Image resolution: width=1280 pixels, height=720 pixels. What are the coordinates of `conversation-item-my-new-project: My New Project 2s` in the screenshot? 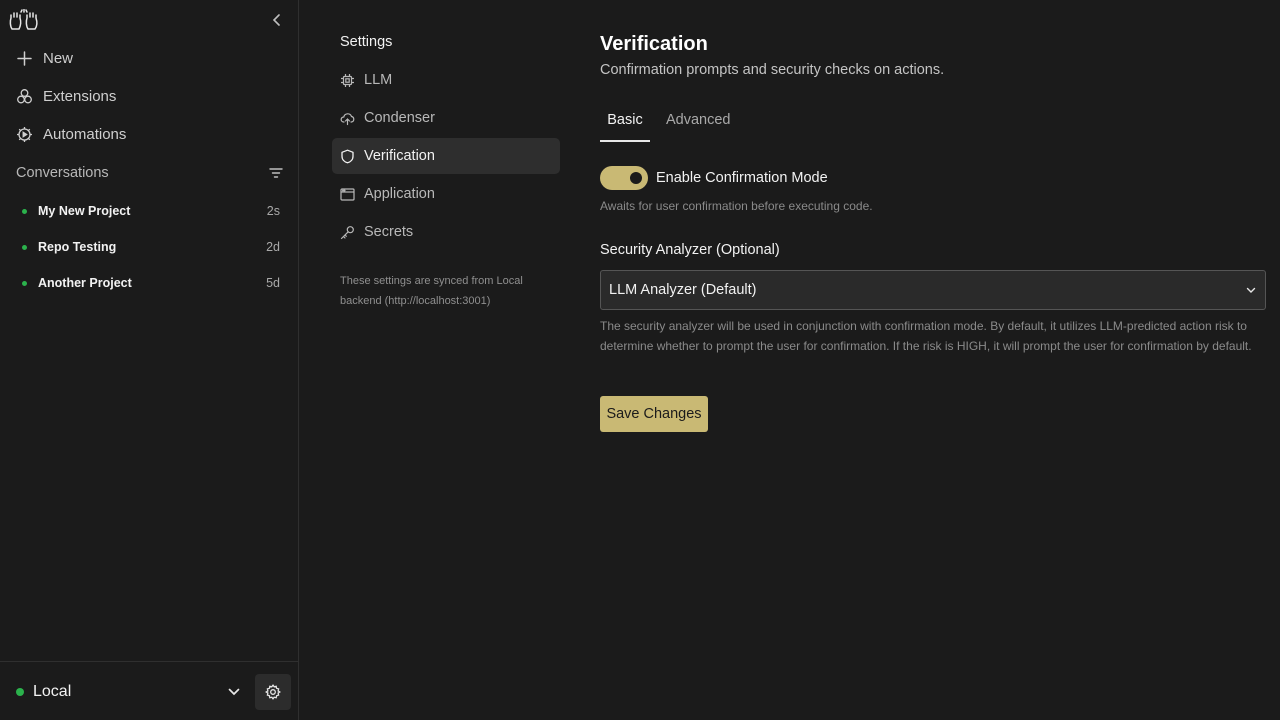 It's located at (151, 211).